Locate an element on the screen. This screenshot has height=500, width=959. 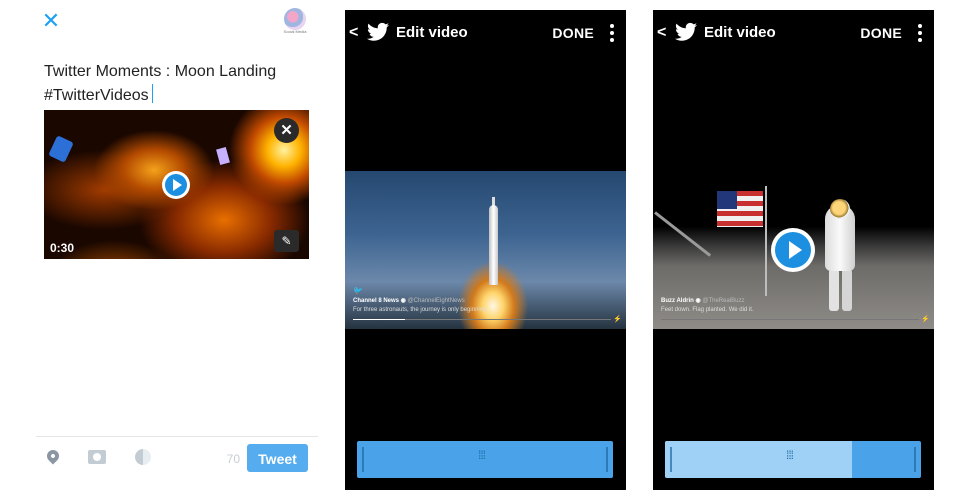
card-author: Buzz Aldrin ◉ @TheRealBuzz is located at coordinates (703, 301).